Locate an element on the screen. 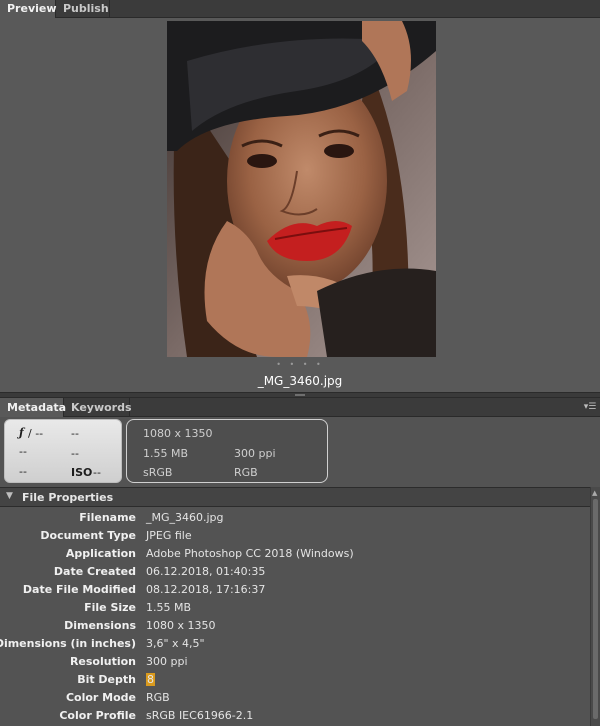 Image resolution: width=600 pixels, height=726 pixels. tab-publish: Publish is located at coordinates (83, 9).